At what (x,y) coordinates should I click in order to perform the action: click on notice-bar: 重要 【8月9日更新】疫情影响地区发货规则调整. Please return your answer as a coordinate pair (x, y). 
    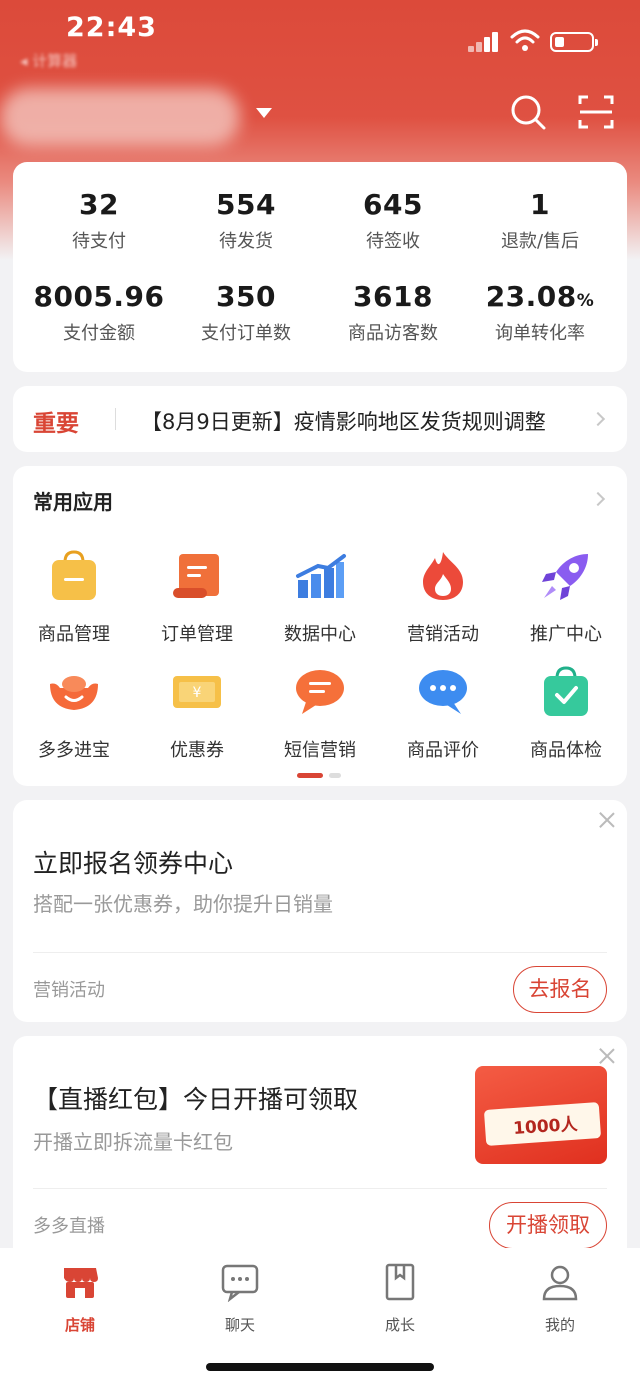
    Looking at the image, I should click on (320, 419).